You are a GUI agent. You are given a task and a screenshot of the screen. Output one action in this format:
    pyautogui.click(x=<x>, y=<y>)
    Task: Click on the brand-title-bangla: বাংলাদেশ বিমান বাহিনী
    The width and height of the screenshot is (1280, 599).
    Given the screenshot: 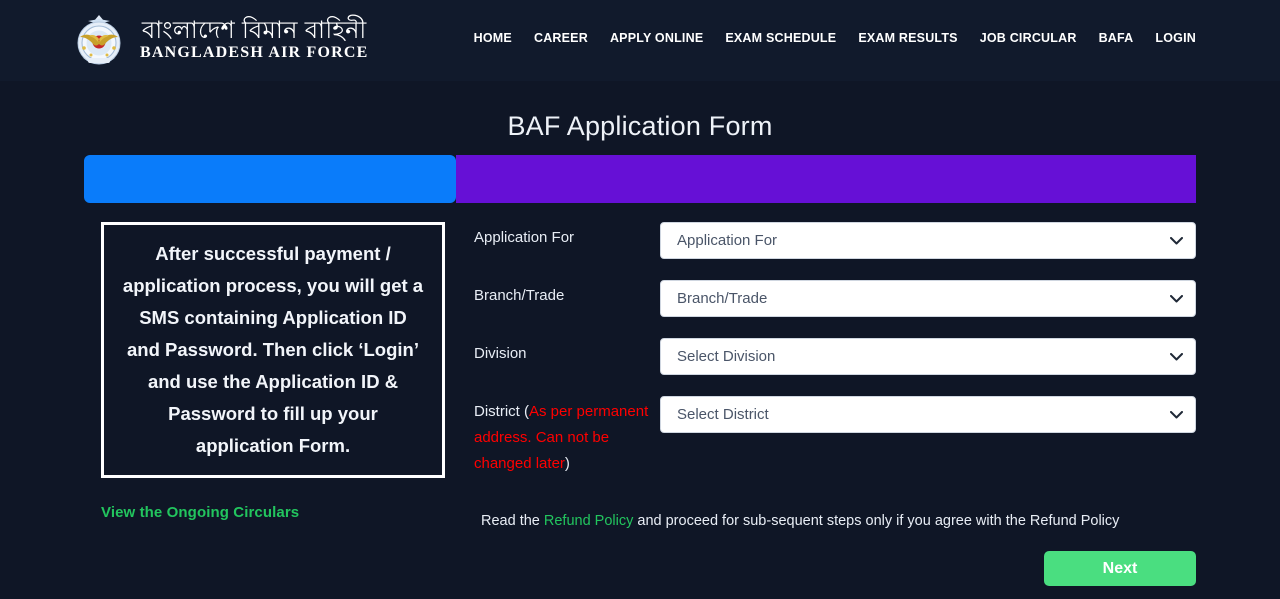 What is the action you would take?
    pyautogui.click(x=254, y=30)
    